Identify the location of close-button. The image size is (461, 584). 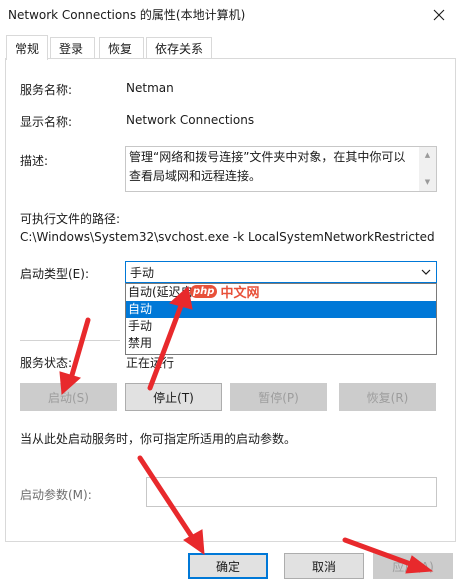
(439, 15).